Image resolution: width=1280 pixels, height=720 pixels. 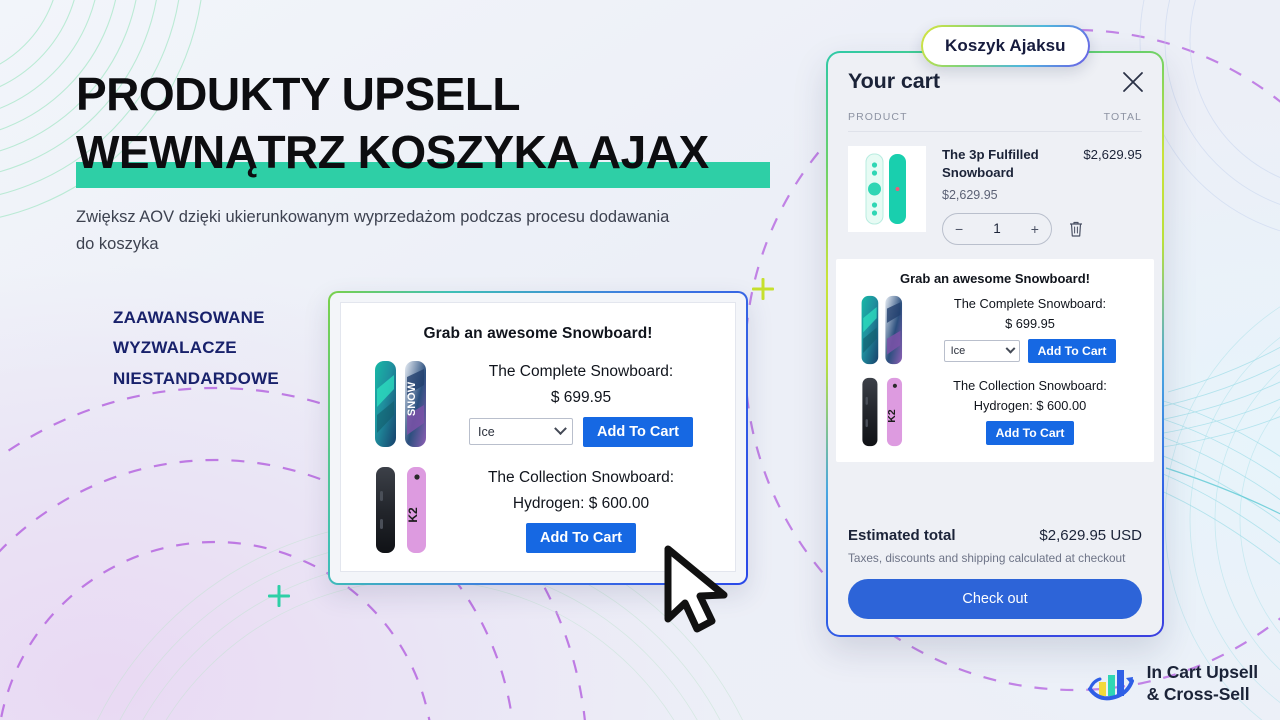 I want to click on quantity-stepper: − 1 +, so click(x=997, y=228).